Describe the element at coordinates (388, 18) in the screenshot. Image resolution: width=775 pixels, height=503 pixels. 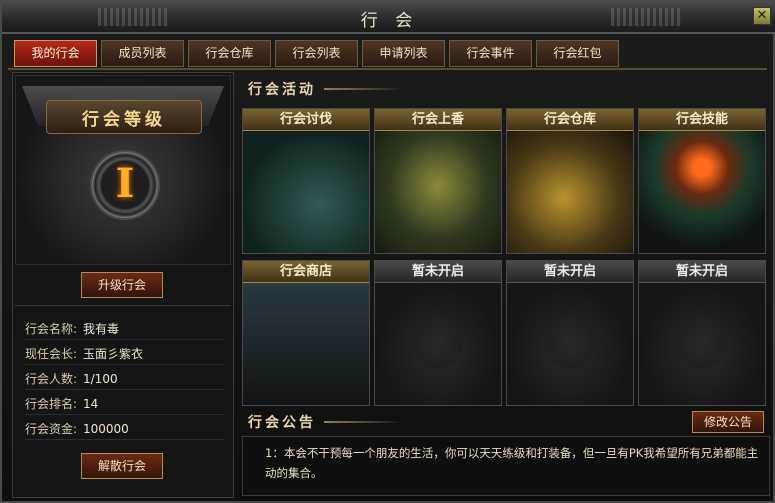
I see `title-bar: 行 会 ✕` at that location.